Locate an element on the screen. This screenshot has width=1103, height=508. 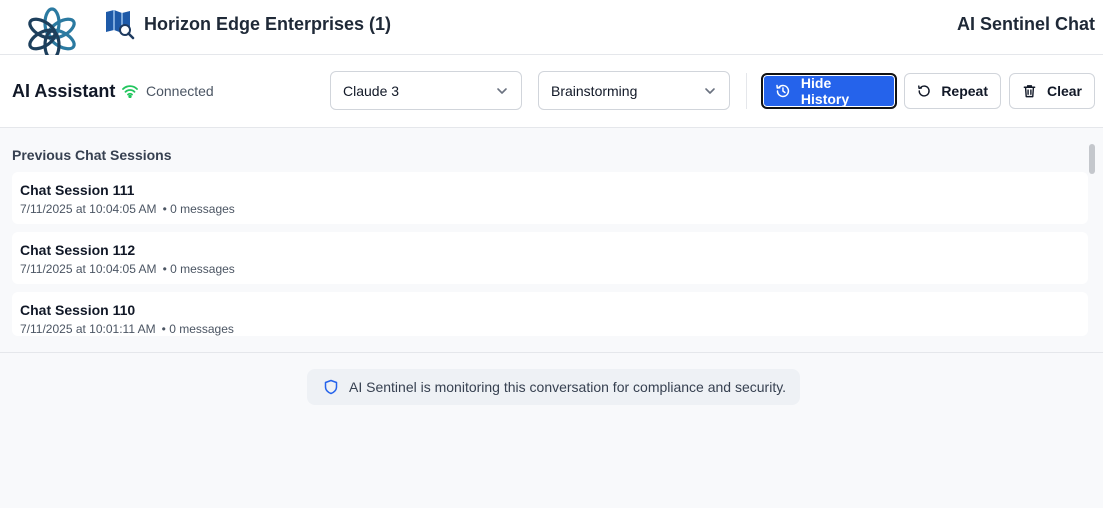
session-title: Chat Session 112 is located at coordinates (78, 250).